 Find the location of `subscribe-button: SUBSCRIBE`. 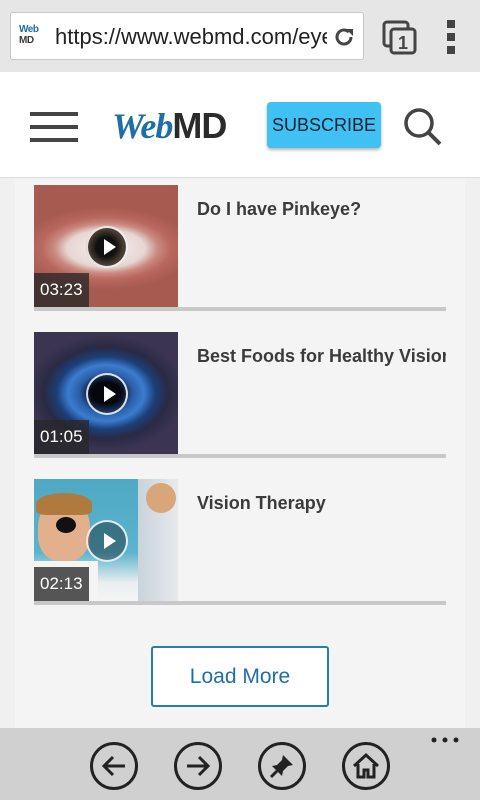

subscribe-button: SUBSCRIBE is located at coordinates (324, 125).